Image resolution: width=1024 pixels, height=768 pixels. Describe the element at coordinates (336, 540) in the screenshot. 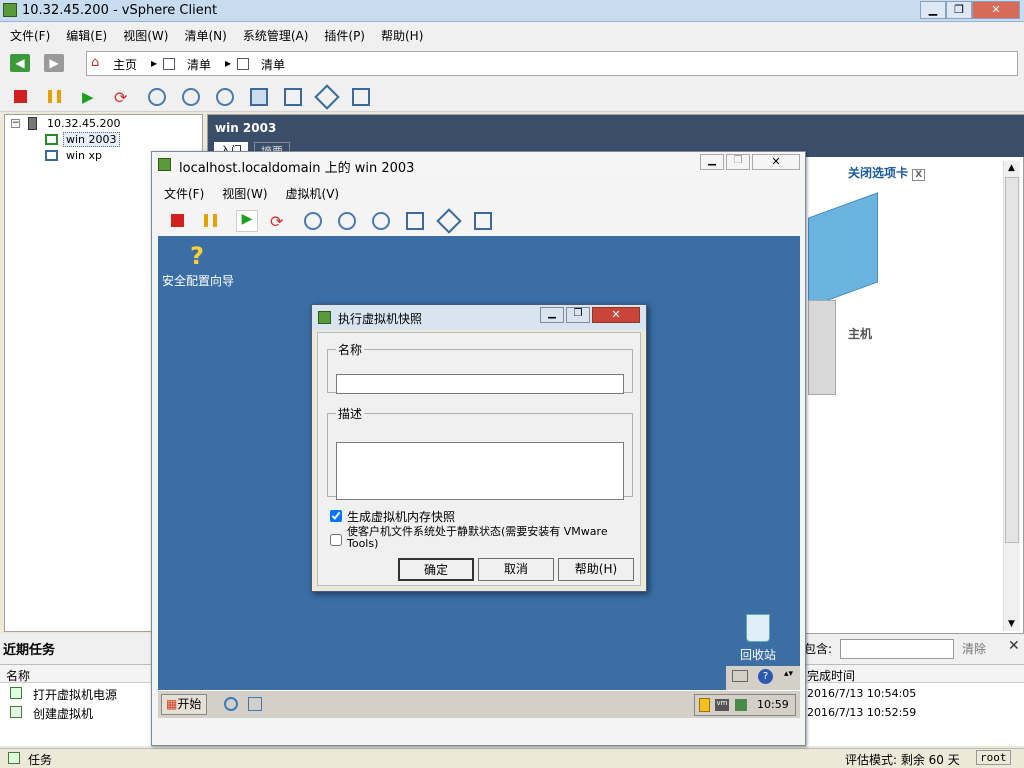

I see `quiesce-checkbox` at that location.